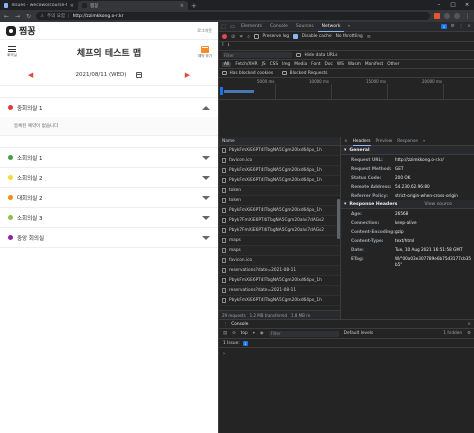 This screenshot has width=474, height=433. Describe the element at coordinates (467, 5) in the screenshot. I see `window-close-icon: ×` at that location.